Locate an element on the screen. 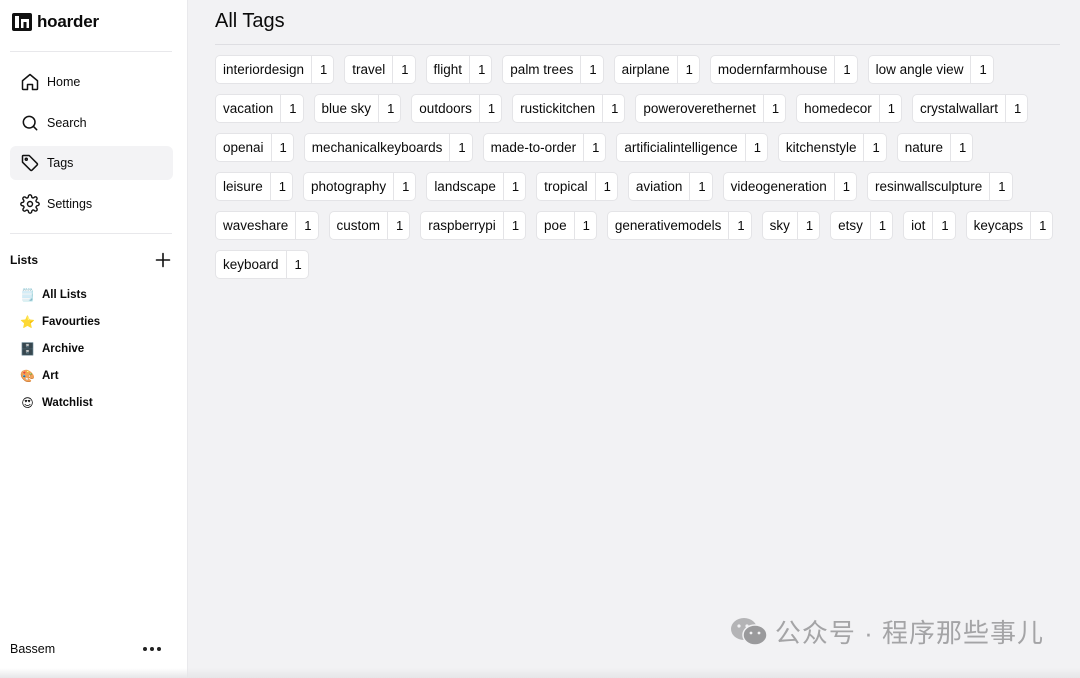 This screenshot has height=678, width=1080. lists-title: Lists is located at coordinates (24, 259).